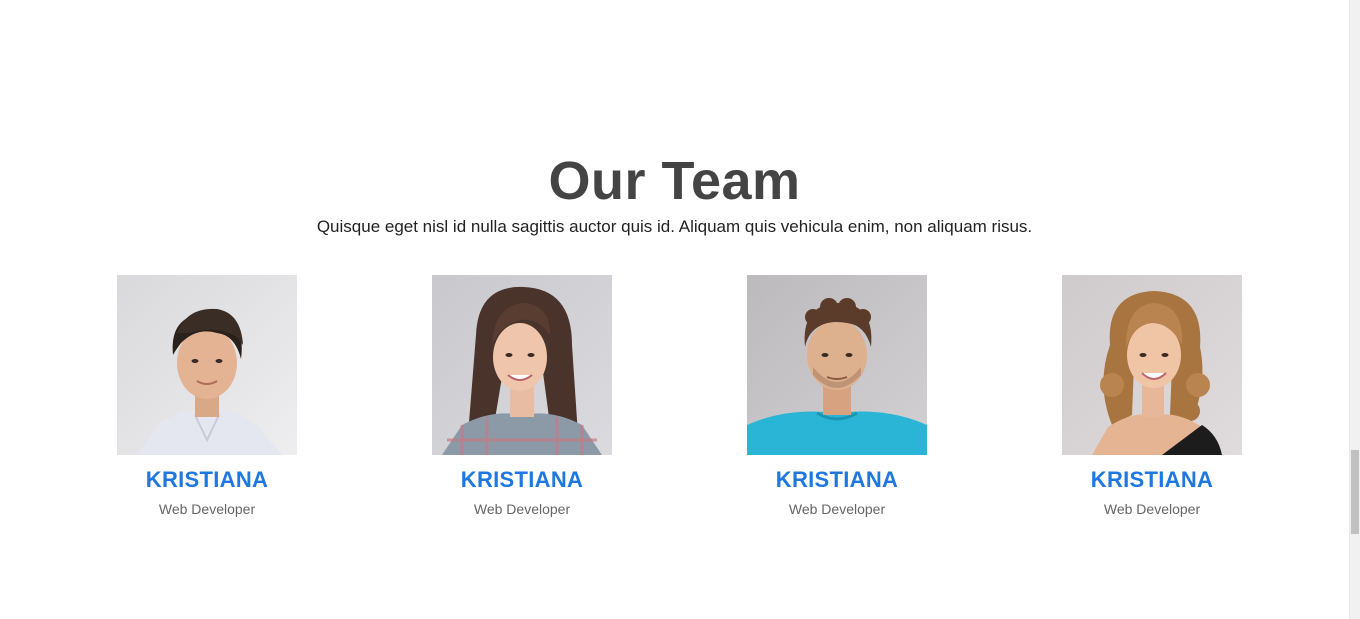  What do you see at coordinates (1355, 492) in the screenshot?
I see `scrollbar-thumb` at bounding box center [1355, 492].